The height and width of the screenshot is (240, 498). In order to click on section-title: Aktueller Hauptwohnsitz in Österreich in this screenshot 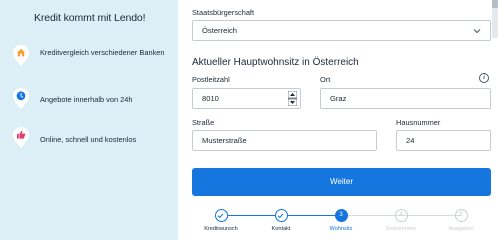, I will do `click(275, 62)`.